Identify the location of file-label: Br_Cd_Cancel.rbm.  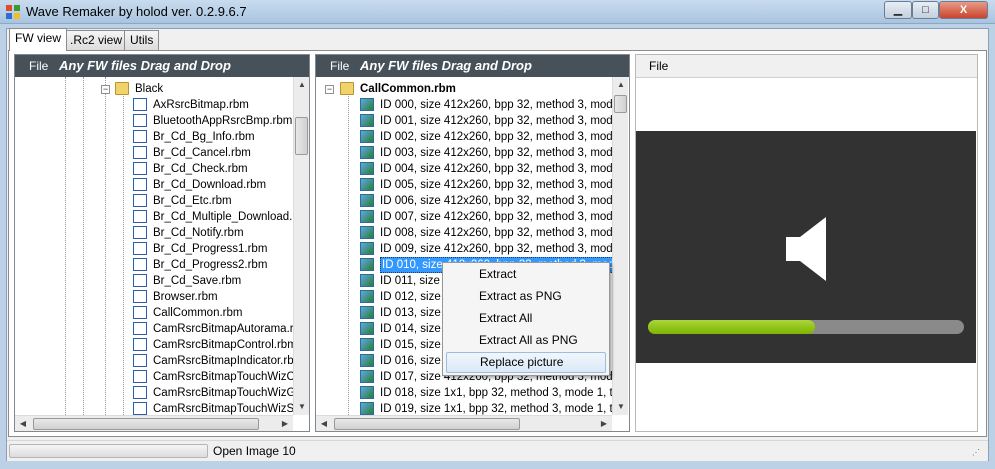
(202, 153).